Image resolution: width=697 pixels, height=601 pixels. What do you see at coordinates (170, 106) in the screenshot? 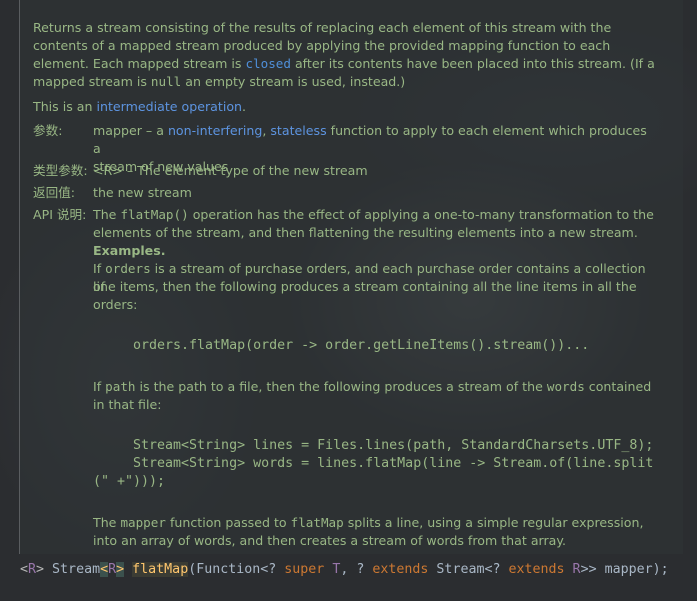
I see `intermediate-operation-link: intermediate operation` at bounding box center [170, 106].